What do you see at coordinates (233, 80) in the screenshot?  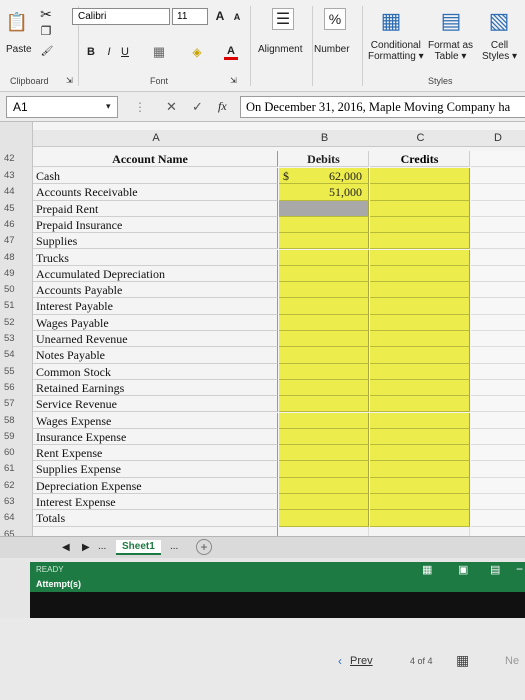 I see `font-launcher-icon: ⇲` at bounding box center [233, 80].